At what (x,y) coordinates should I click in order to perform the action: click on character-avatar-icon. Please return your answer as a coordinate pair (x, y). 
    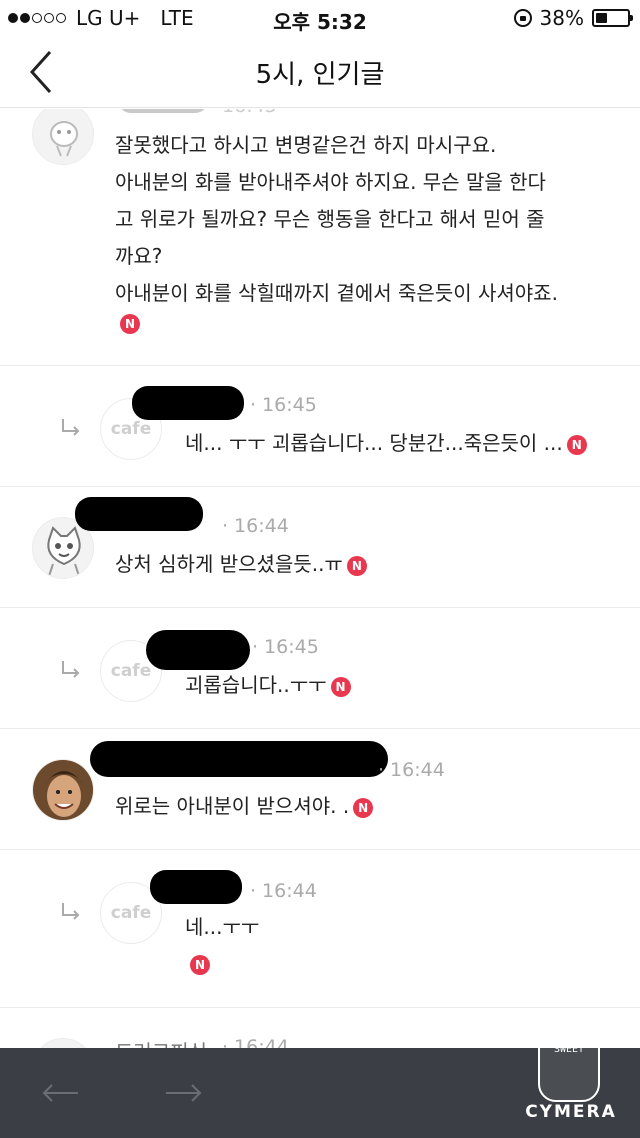
    Looking at the image, I should click on (64, 139).